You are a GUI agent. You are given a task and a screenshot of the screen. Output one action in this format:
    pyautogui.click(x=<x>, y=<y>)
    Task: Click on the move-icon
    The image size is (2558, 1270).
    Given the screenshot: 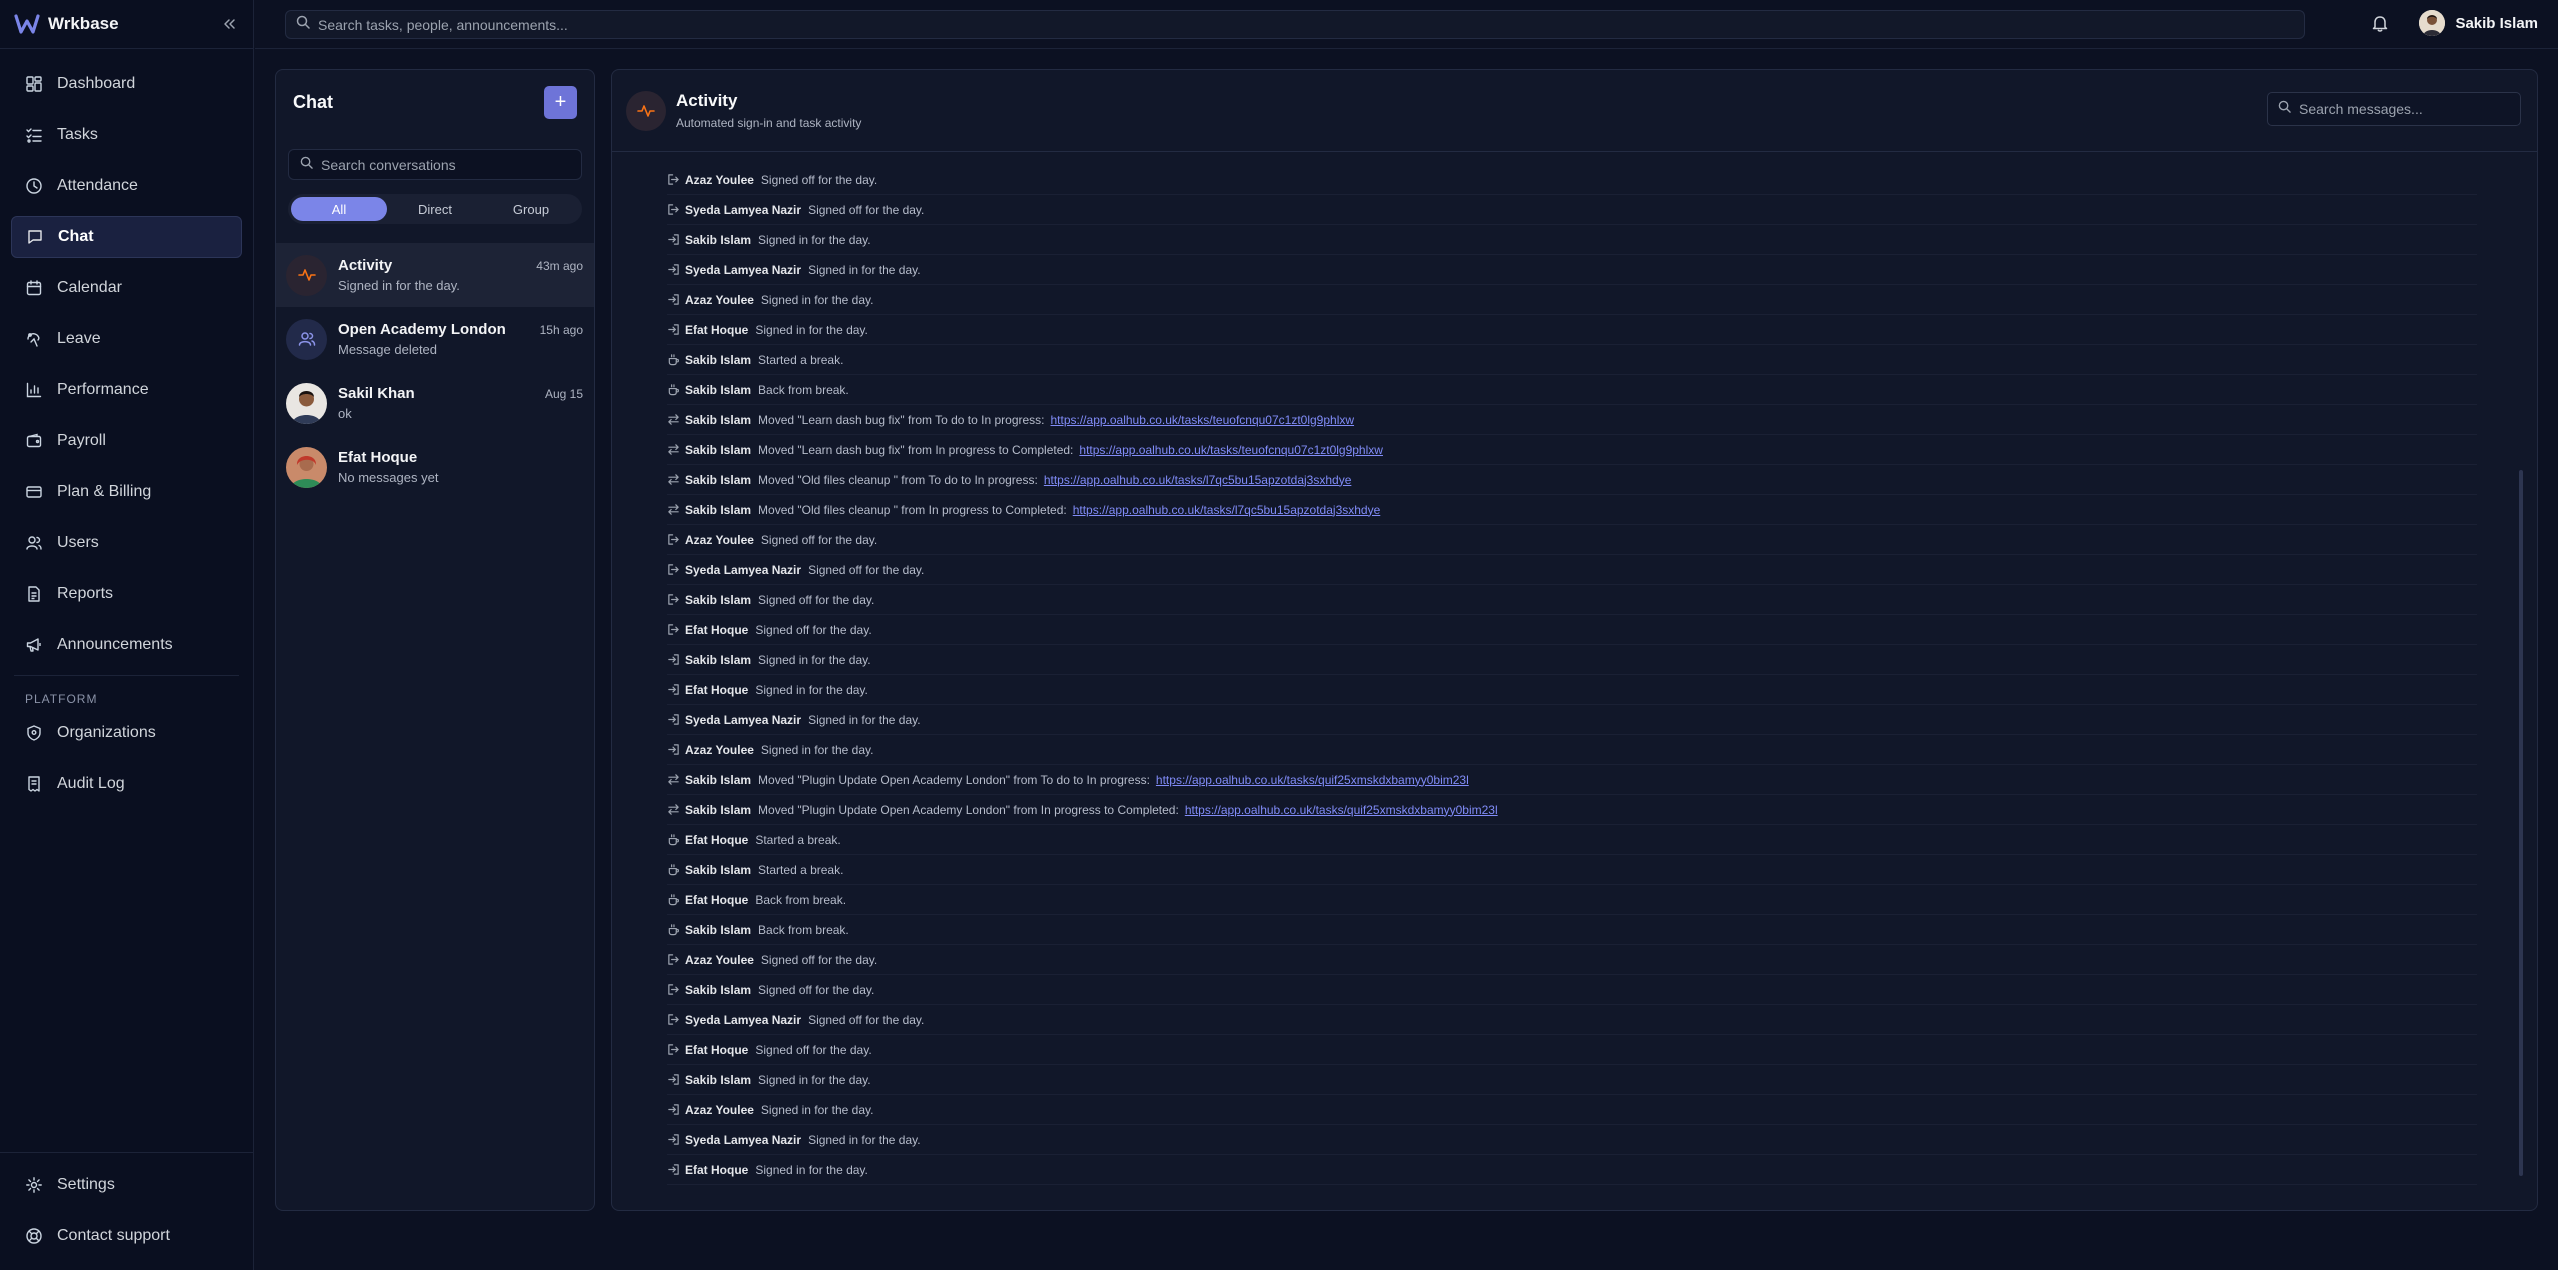 What is the action you would take?
    pyautogui.click(x=673, y=419)
    